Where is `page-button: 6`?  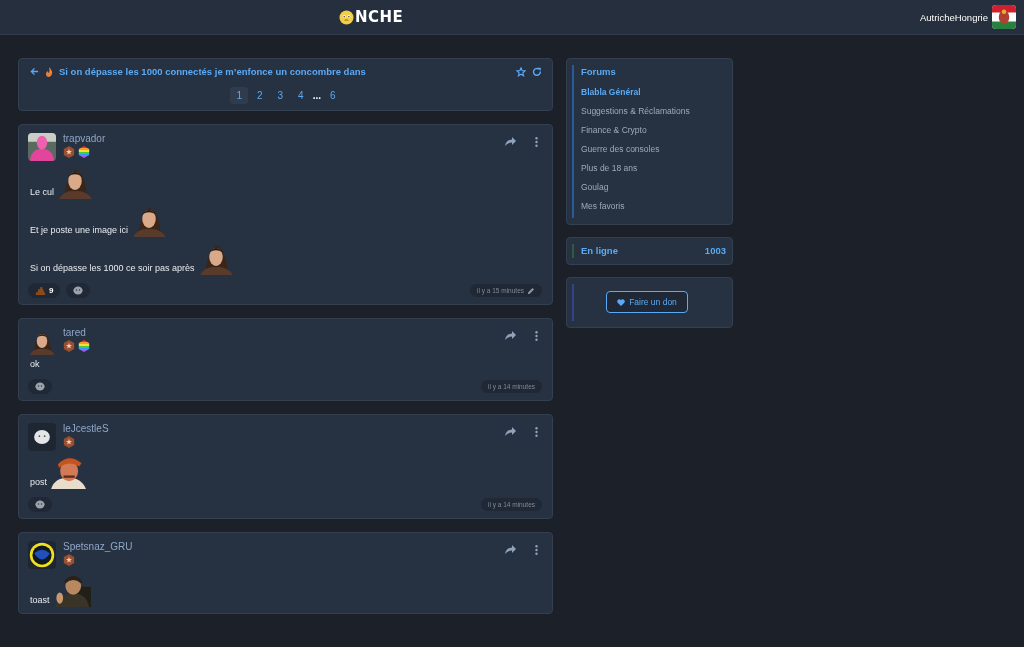 page-button: 6 is located at coordinates (333, 95).